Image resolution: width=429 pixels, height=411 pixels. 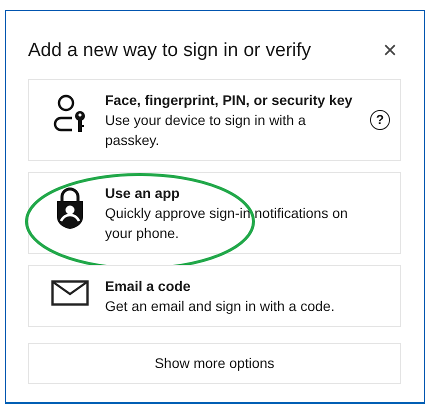 What do you see at coordinates (214, 296) in the screenshot?
I see `sign-in-option: Email a code Get an email and sign in with a code.` at bounding box center [214, 296].